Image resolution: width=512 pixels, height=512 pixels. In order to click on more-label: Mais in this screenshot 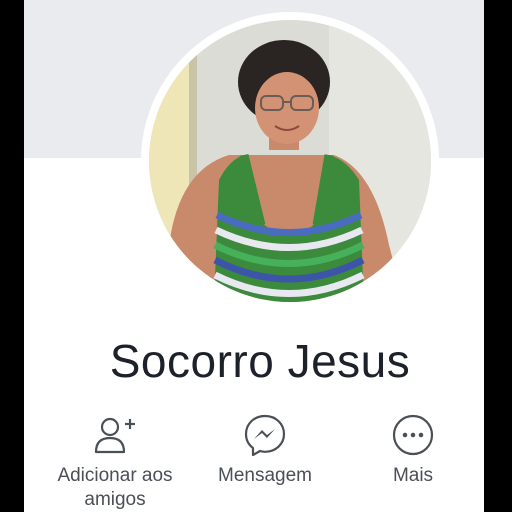, I will do `click(413, 475)`.